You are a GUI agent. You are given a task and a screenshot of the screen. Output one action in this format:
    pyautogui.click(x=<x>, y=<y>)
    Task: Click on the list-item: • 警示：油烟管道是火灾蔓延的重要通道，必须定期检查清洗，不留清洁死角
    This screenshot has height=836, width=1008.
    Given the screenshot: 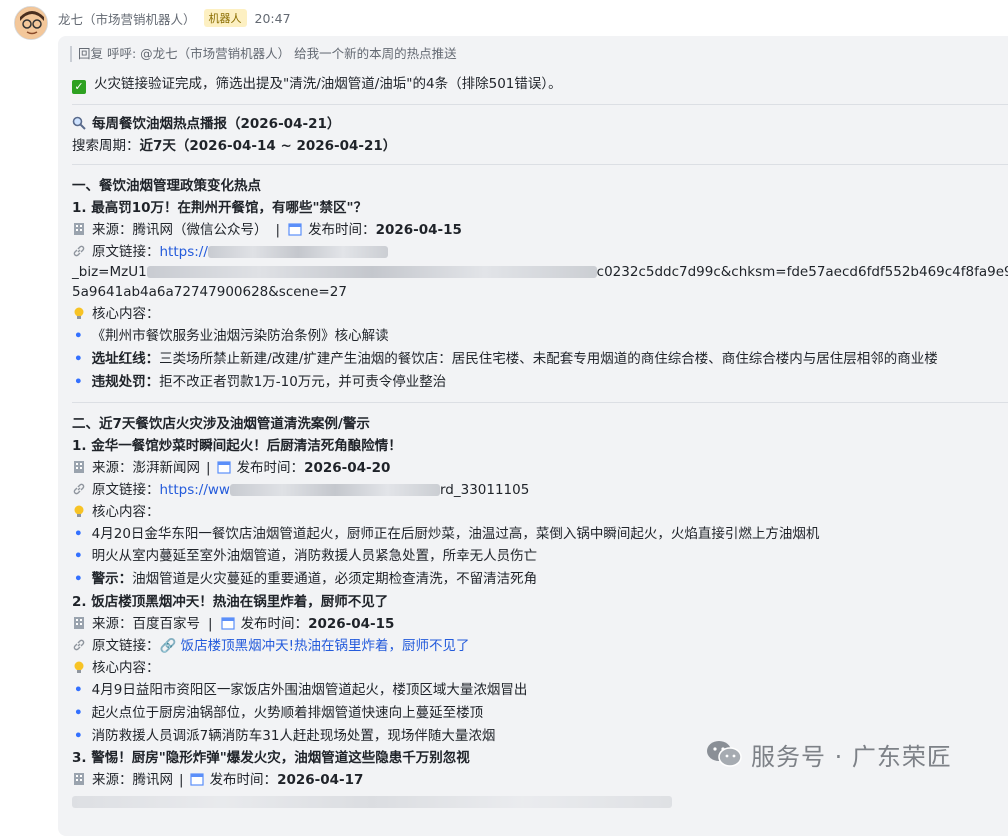 What is the action you would take?
    pyautogui.click(x=306, y=579)
    